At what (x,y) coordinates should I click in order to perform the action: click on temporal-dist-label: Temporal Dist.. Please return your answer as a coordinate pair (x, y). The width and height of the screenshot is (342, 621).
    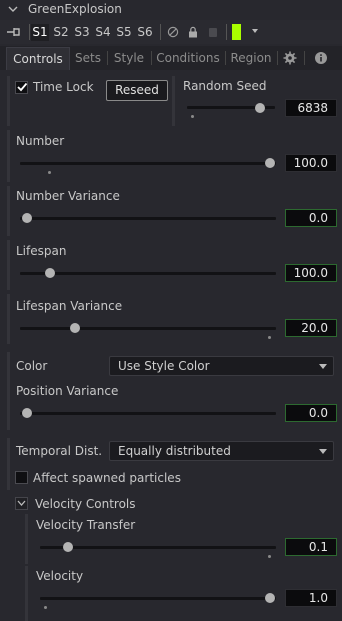
    Looking at the image, I should click on (59, 451).